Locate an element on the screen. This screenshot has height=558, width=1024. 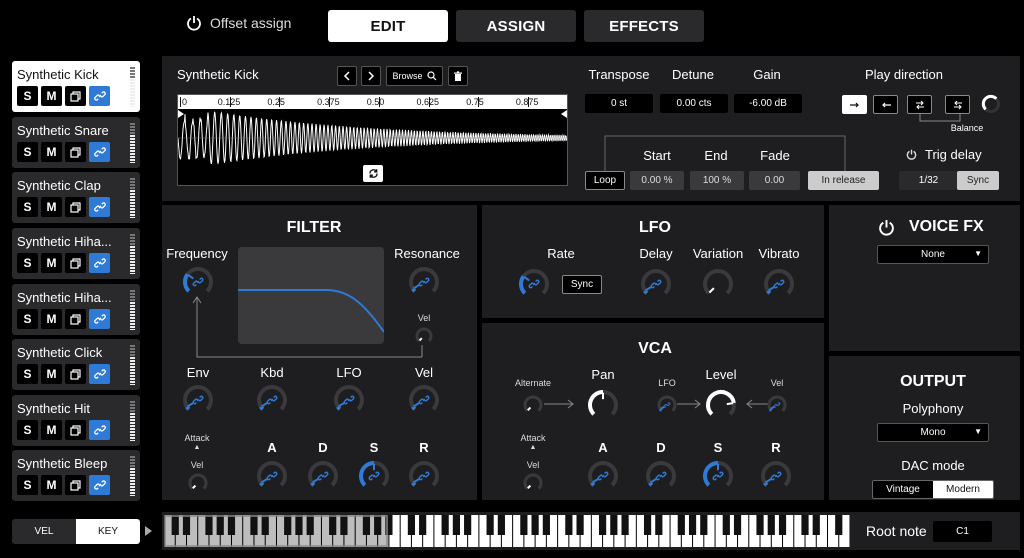
loop-button: Loop is located at coordinates (605, 180).